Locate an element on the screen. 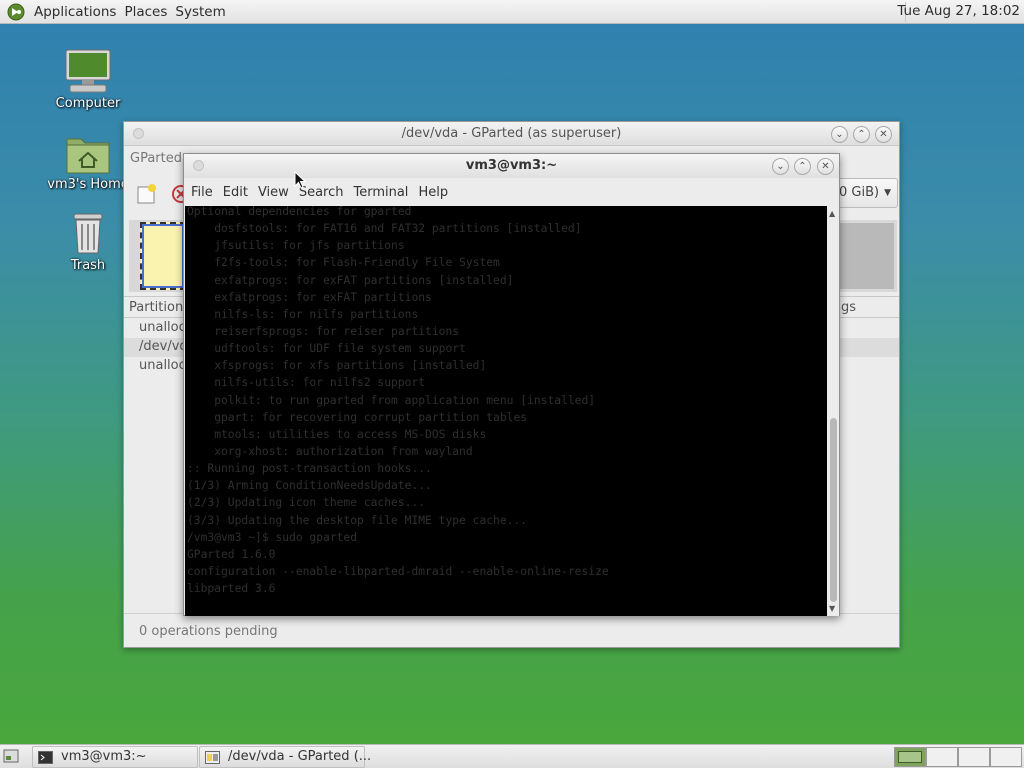 This screenshot has height=768, width=1024. partition-name: /dev/vd is located at coordinates (163, 346).